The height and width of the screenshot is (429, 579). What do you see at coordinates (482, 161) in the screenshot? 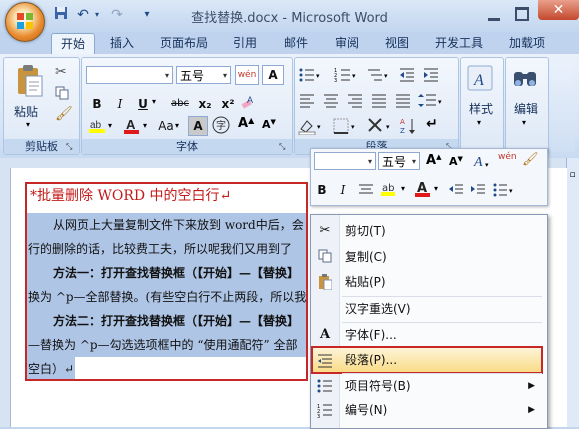
I see `mini-styles-icon: A ▾` at bounding box center [482, 161].